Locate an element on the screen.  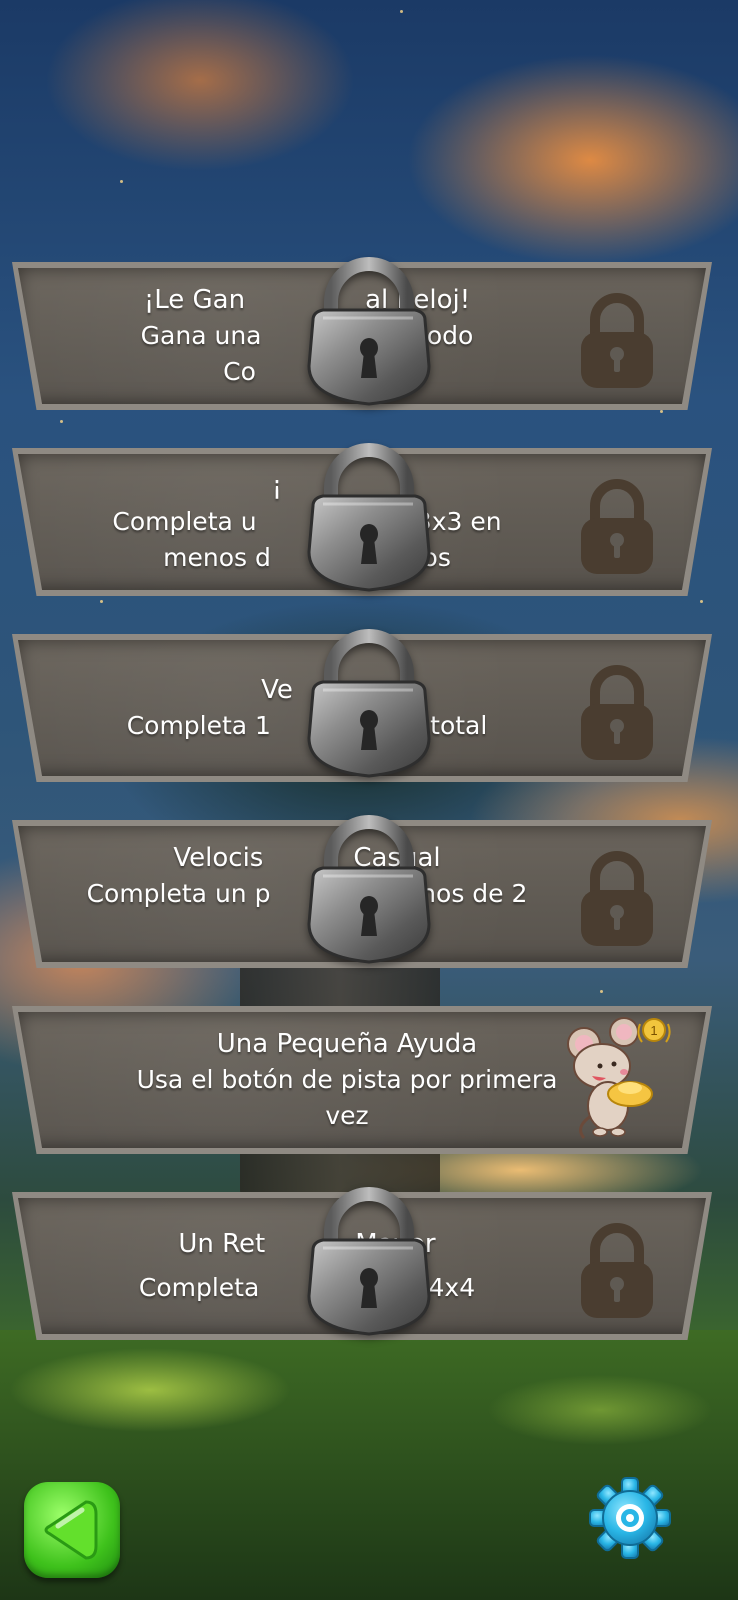
gear-icon is located at coordinates (630, 1518).